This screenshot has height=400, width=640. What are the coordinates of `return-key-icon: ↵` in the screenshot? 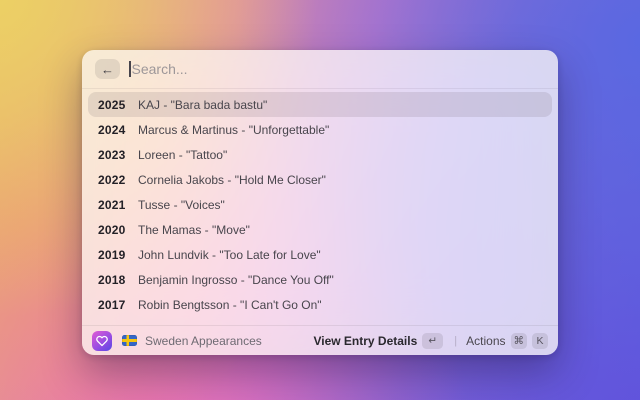 It's located at (433, 340).